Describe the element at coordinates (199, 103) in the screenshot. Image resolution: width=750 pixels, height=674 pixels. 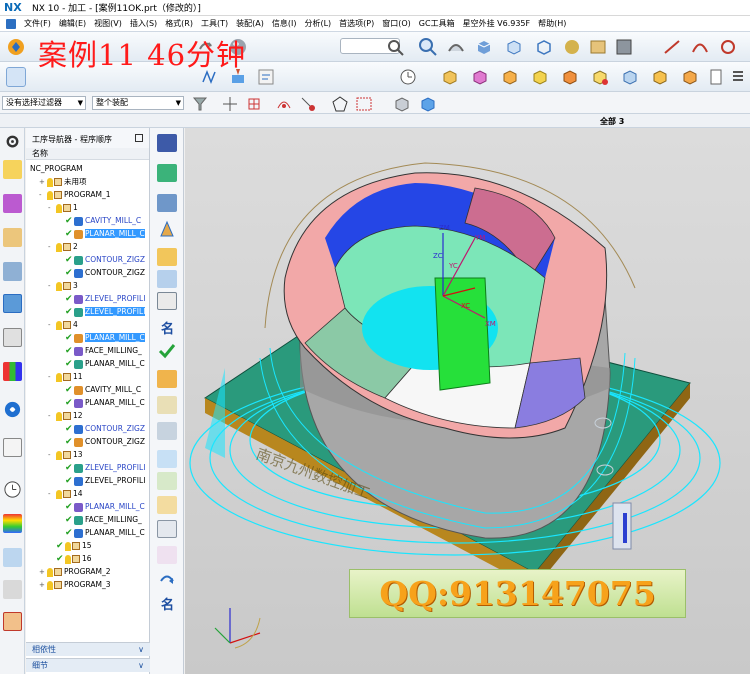
I see `select-filter-icon` at that location.